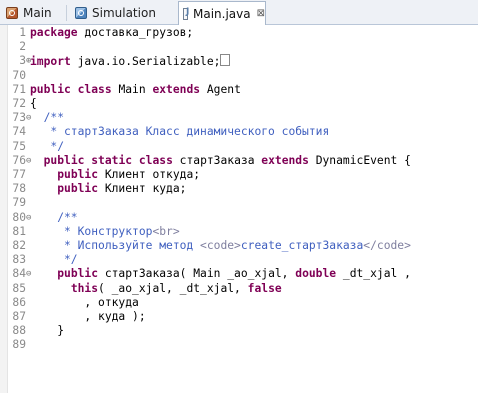 This screenshot has width=478, height=393. I want to click on line-number: 88, so click(19, 331).